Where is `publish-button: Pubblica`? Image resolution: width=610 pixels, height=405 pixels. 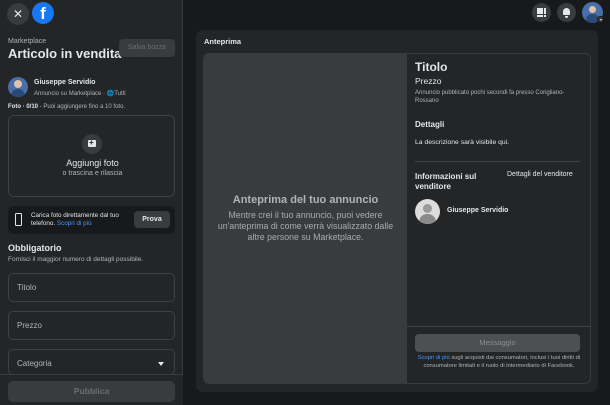 publish-button: Pubblica is located at coordinates (91, 391).